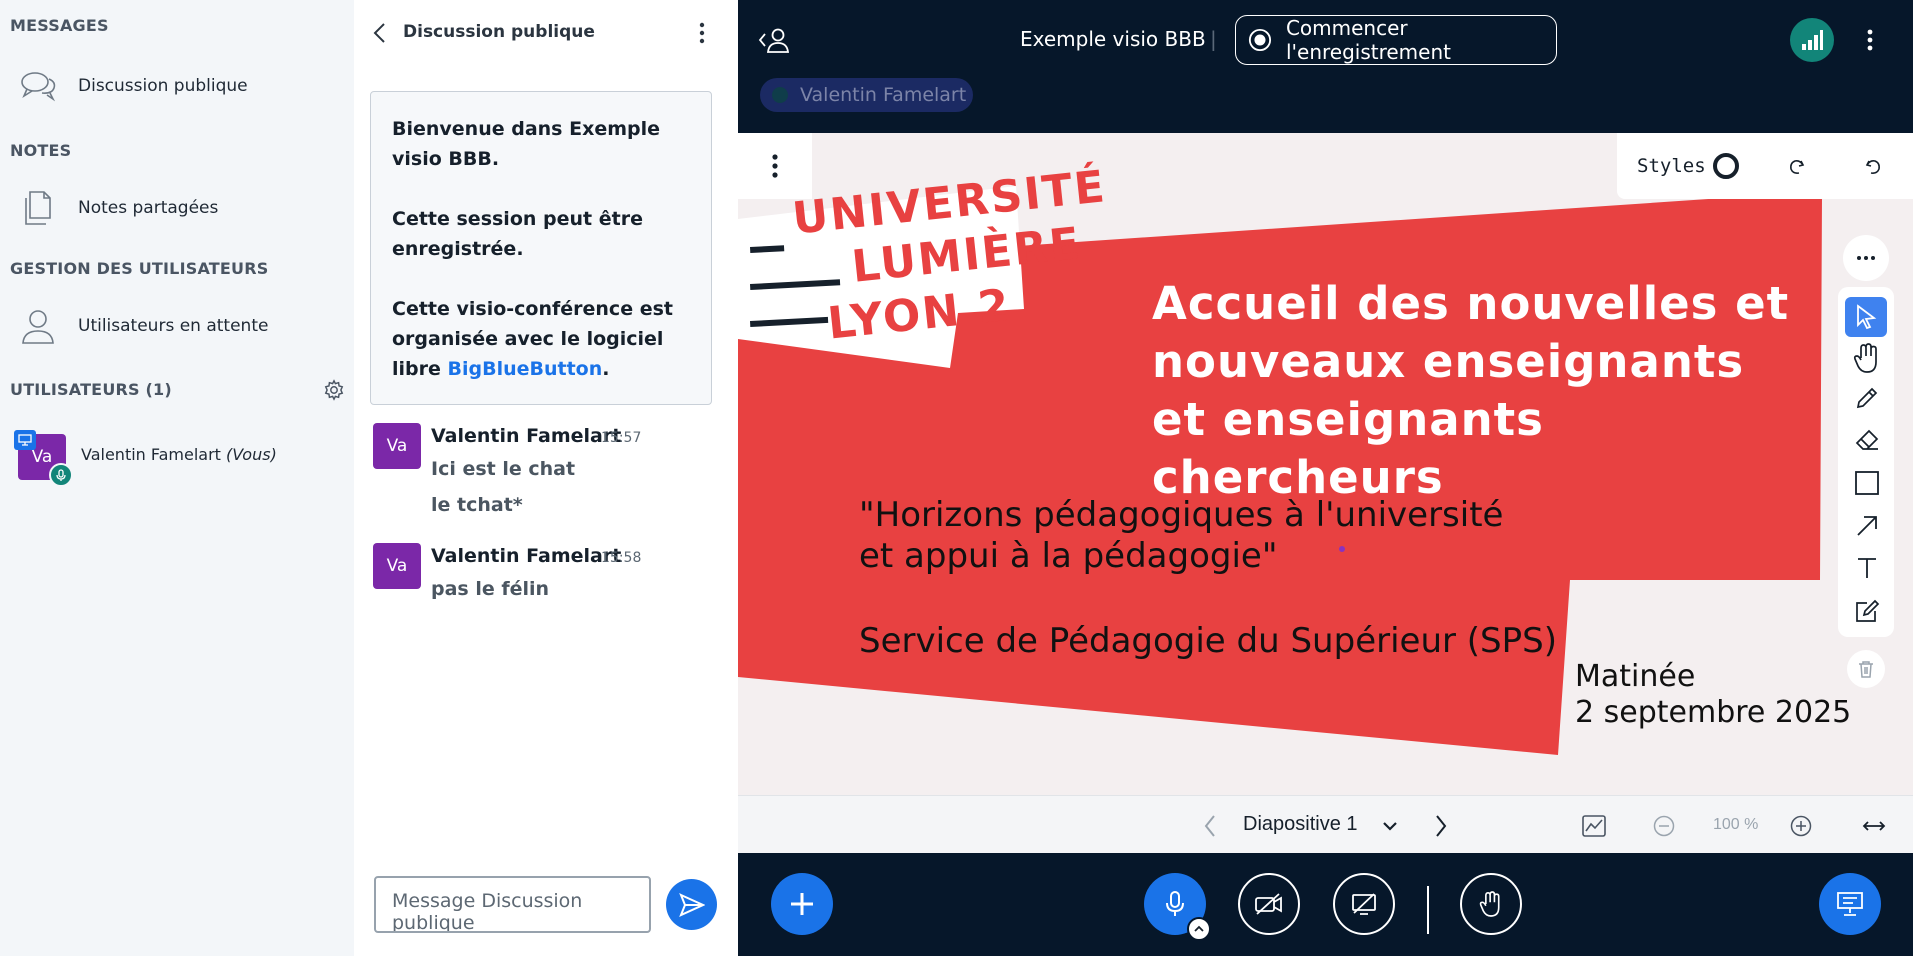 Image resolution: width=1913 pixels, height=956 pixels. I want to click on screen-share-button, so click(1364, 904).